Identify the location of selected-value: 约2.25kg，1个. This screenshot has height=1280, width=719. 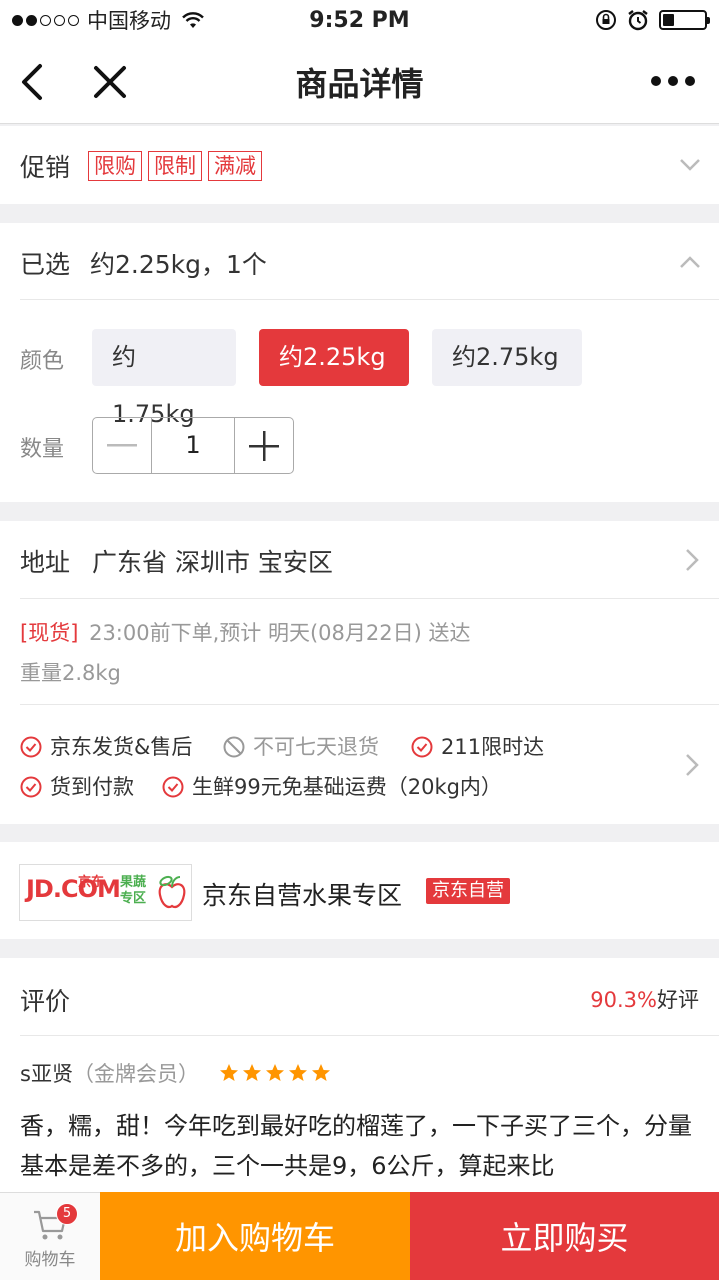
(178, 264).